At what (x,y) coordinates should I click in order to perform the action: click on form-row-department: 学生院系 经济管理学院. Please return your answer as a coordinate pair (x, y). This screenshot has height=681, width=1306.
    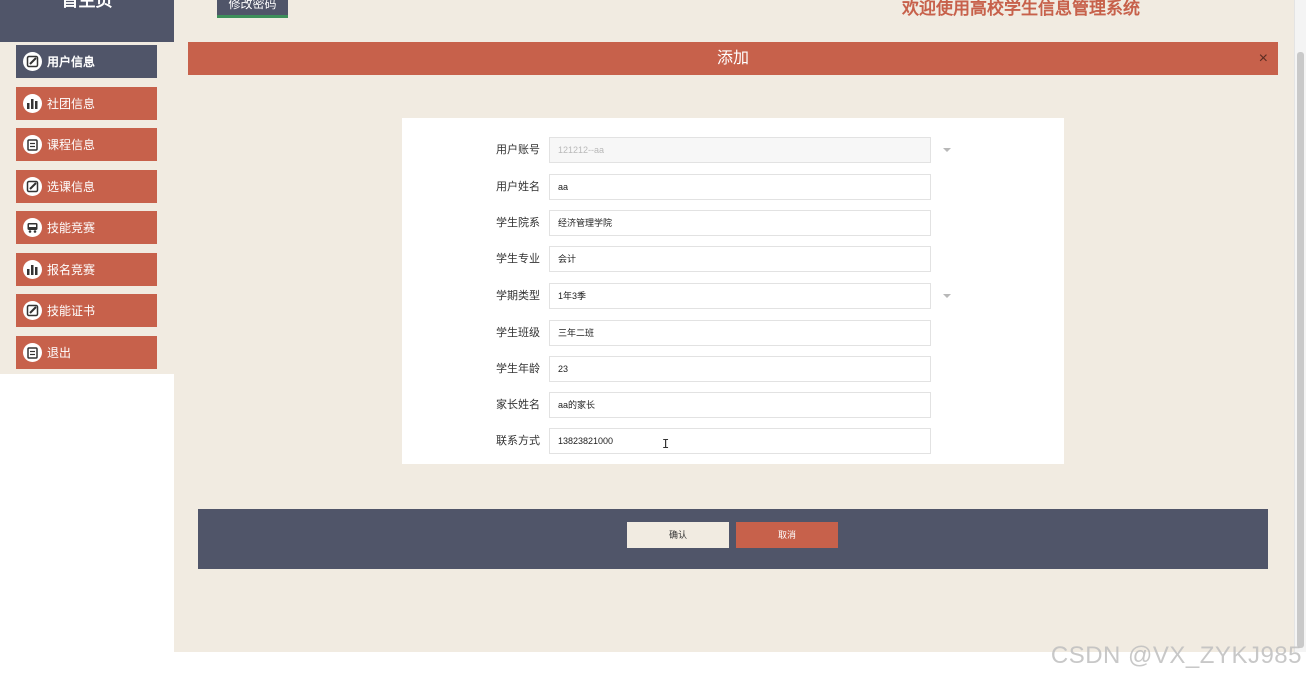
    Looking at the image, I should click on (733, 223).